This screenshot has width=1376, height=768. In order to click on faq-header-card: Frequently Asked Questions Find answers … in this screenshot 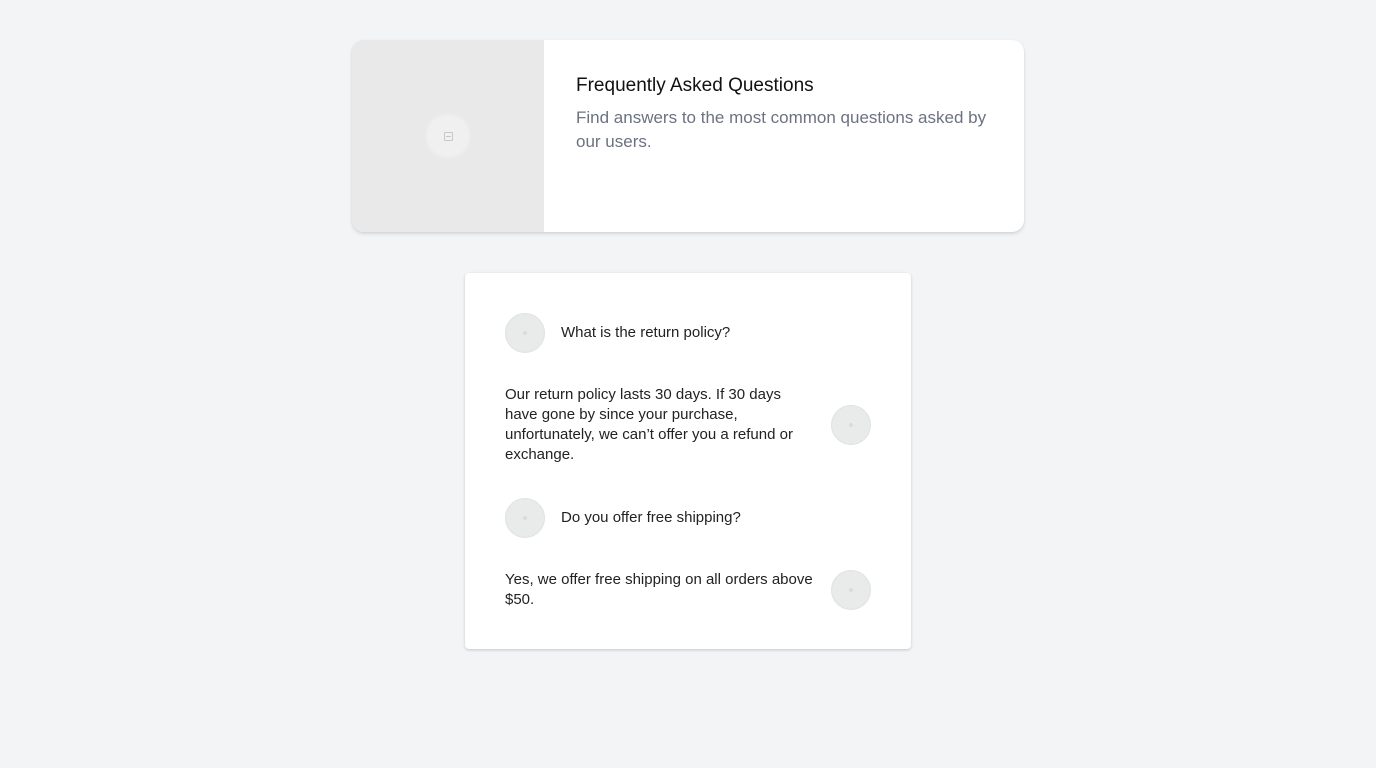, I will do `click(688, 136)`.